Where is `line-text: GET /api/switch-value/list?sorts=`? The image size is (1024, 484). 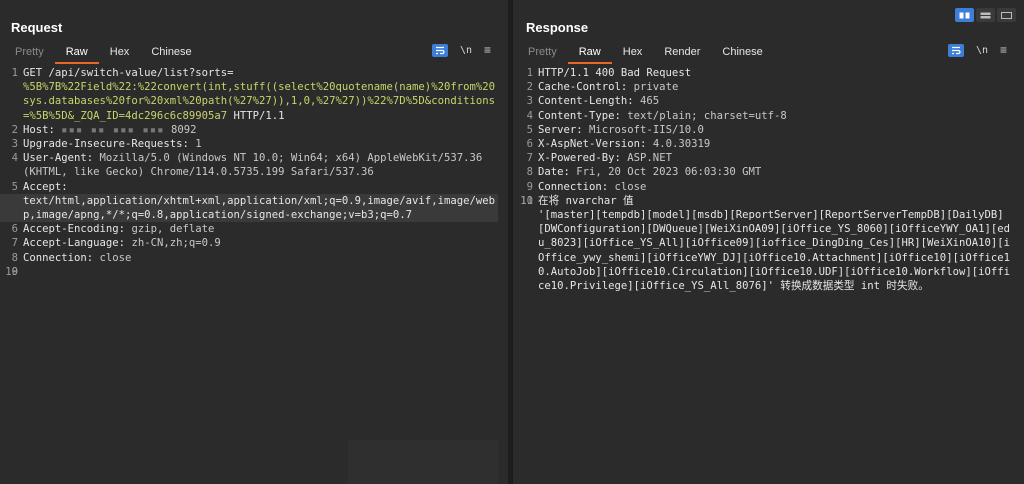 line-text: GET /api/switch-value/list?sorts= is located at coordinates (128, 73).